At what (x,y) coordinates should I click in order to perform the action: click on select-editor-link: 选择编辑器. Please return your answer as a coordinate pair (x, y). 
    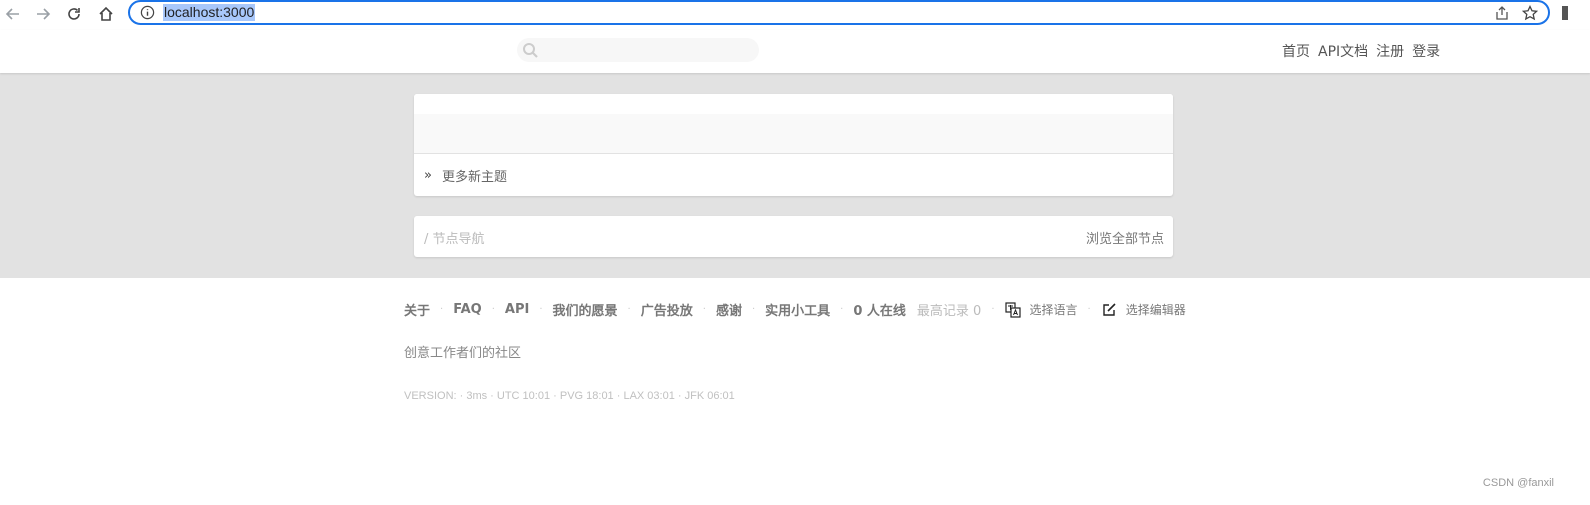
    Looking at the image, I should click on (1156, 309).